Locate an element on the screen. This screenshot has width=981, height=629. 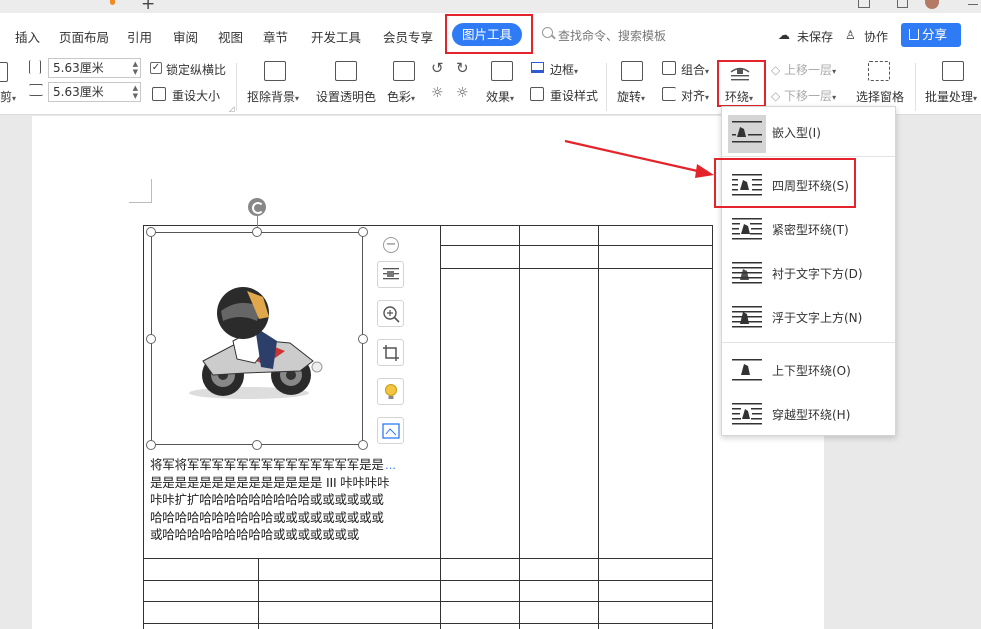
bring-forward-button: ◇ 上移一层▾ is located at coordinates (803, 69).